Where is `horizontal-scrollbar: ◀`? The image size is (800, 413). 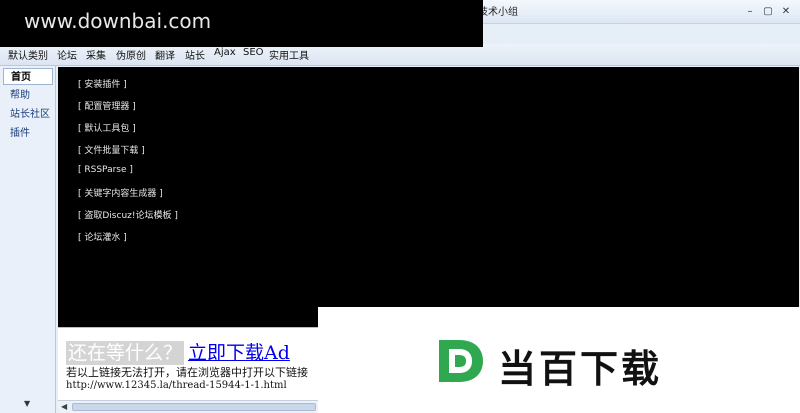
horizontal-scrollbar: ◀ is located at coordinates (188, 406).